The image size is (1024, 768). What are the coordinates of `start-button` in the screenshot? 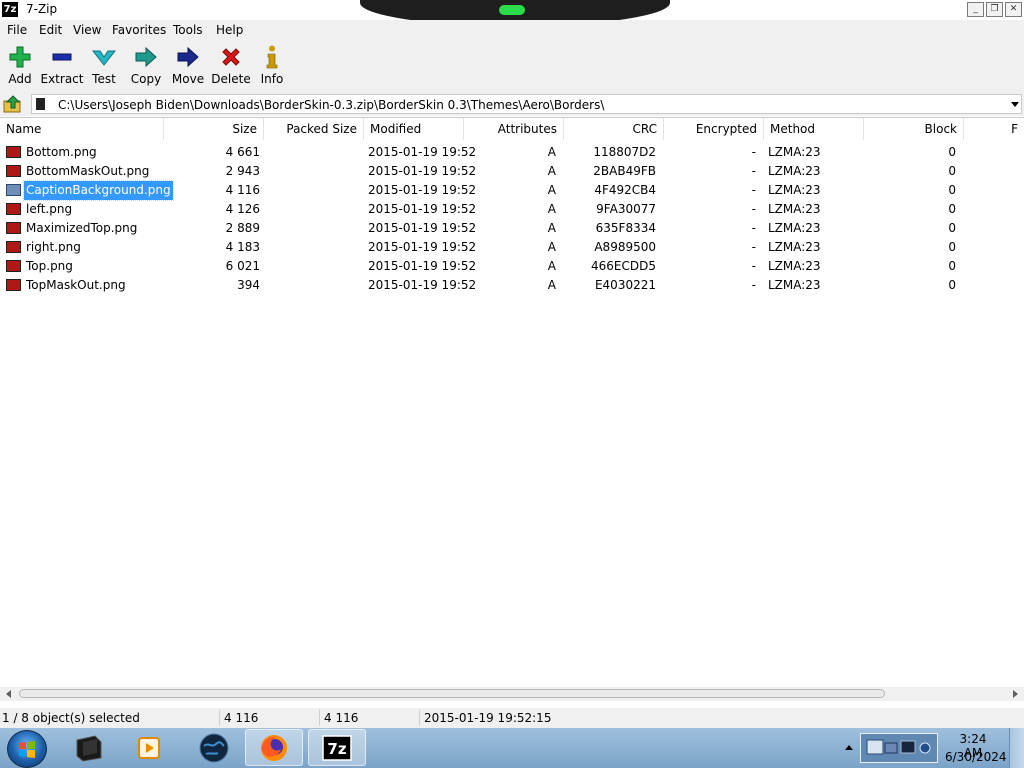 It's located at (27, 749).